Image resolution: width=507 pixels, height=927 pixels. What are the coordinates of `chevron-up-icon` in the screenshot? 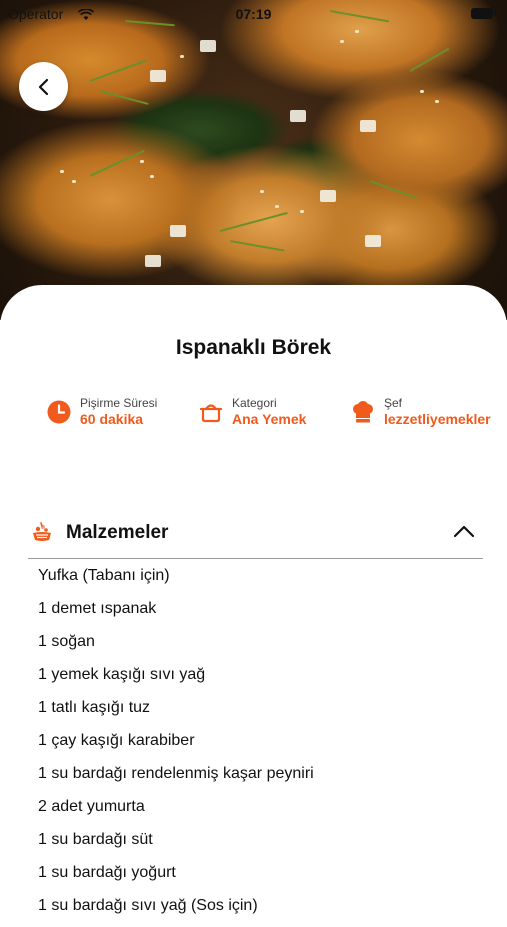 It's located at (464, 531).